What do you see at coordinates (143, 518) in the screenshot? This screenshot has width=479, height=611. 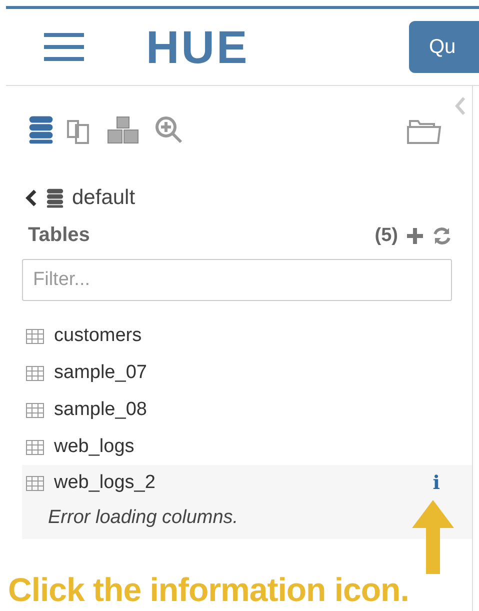 I see `error-message: Error loading columns.` at bounding box center [143, 518].